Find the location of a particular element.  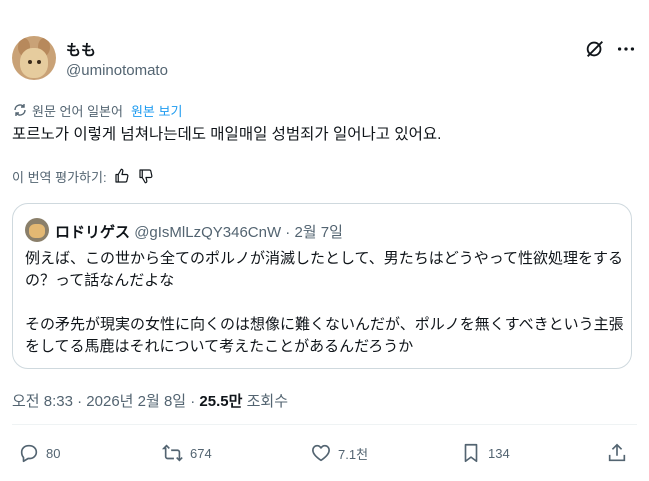

grok-icon is located at coordinates (595, 49).